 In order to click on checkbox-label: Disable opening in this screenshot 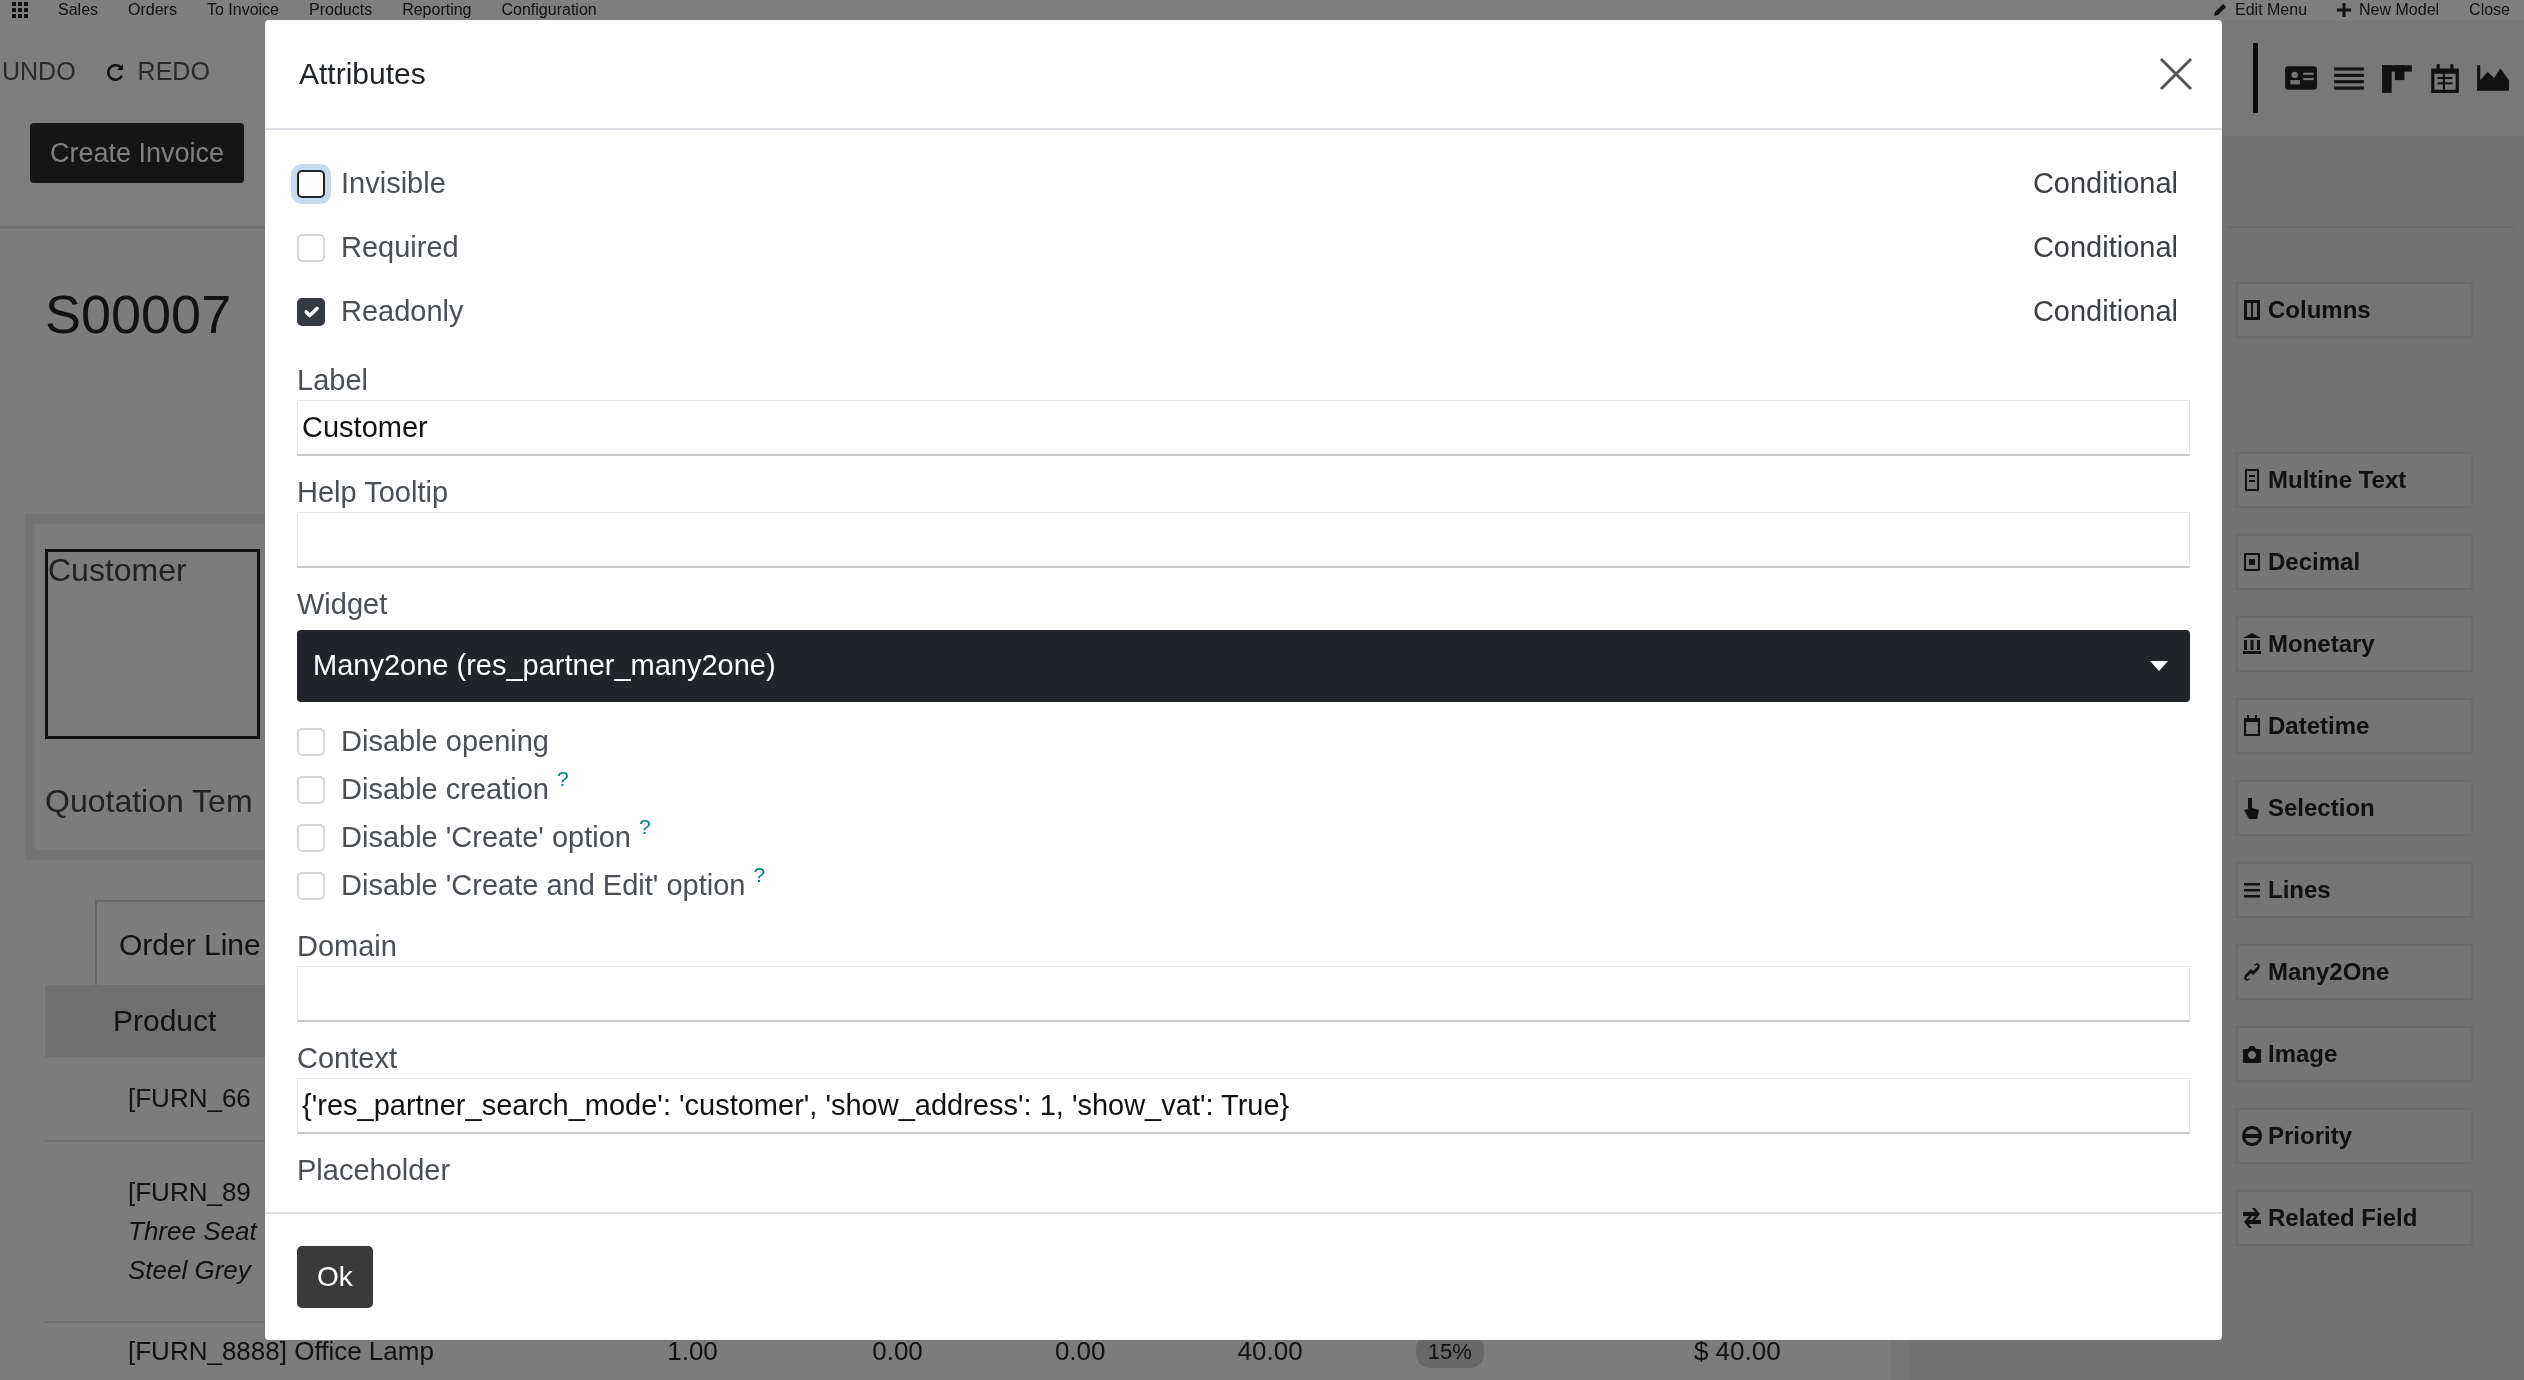, I will do `click(445, 742)`.